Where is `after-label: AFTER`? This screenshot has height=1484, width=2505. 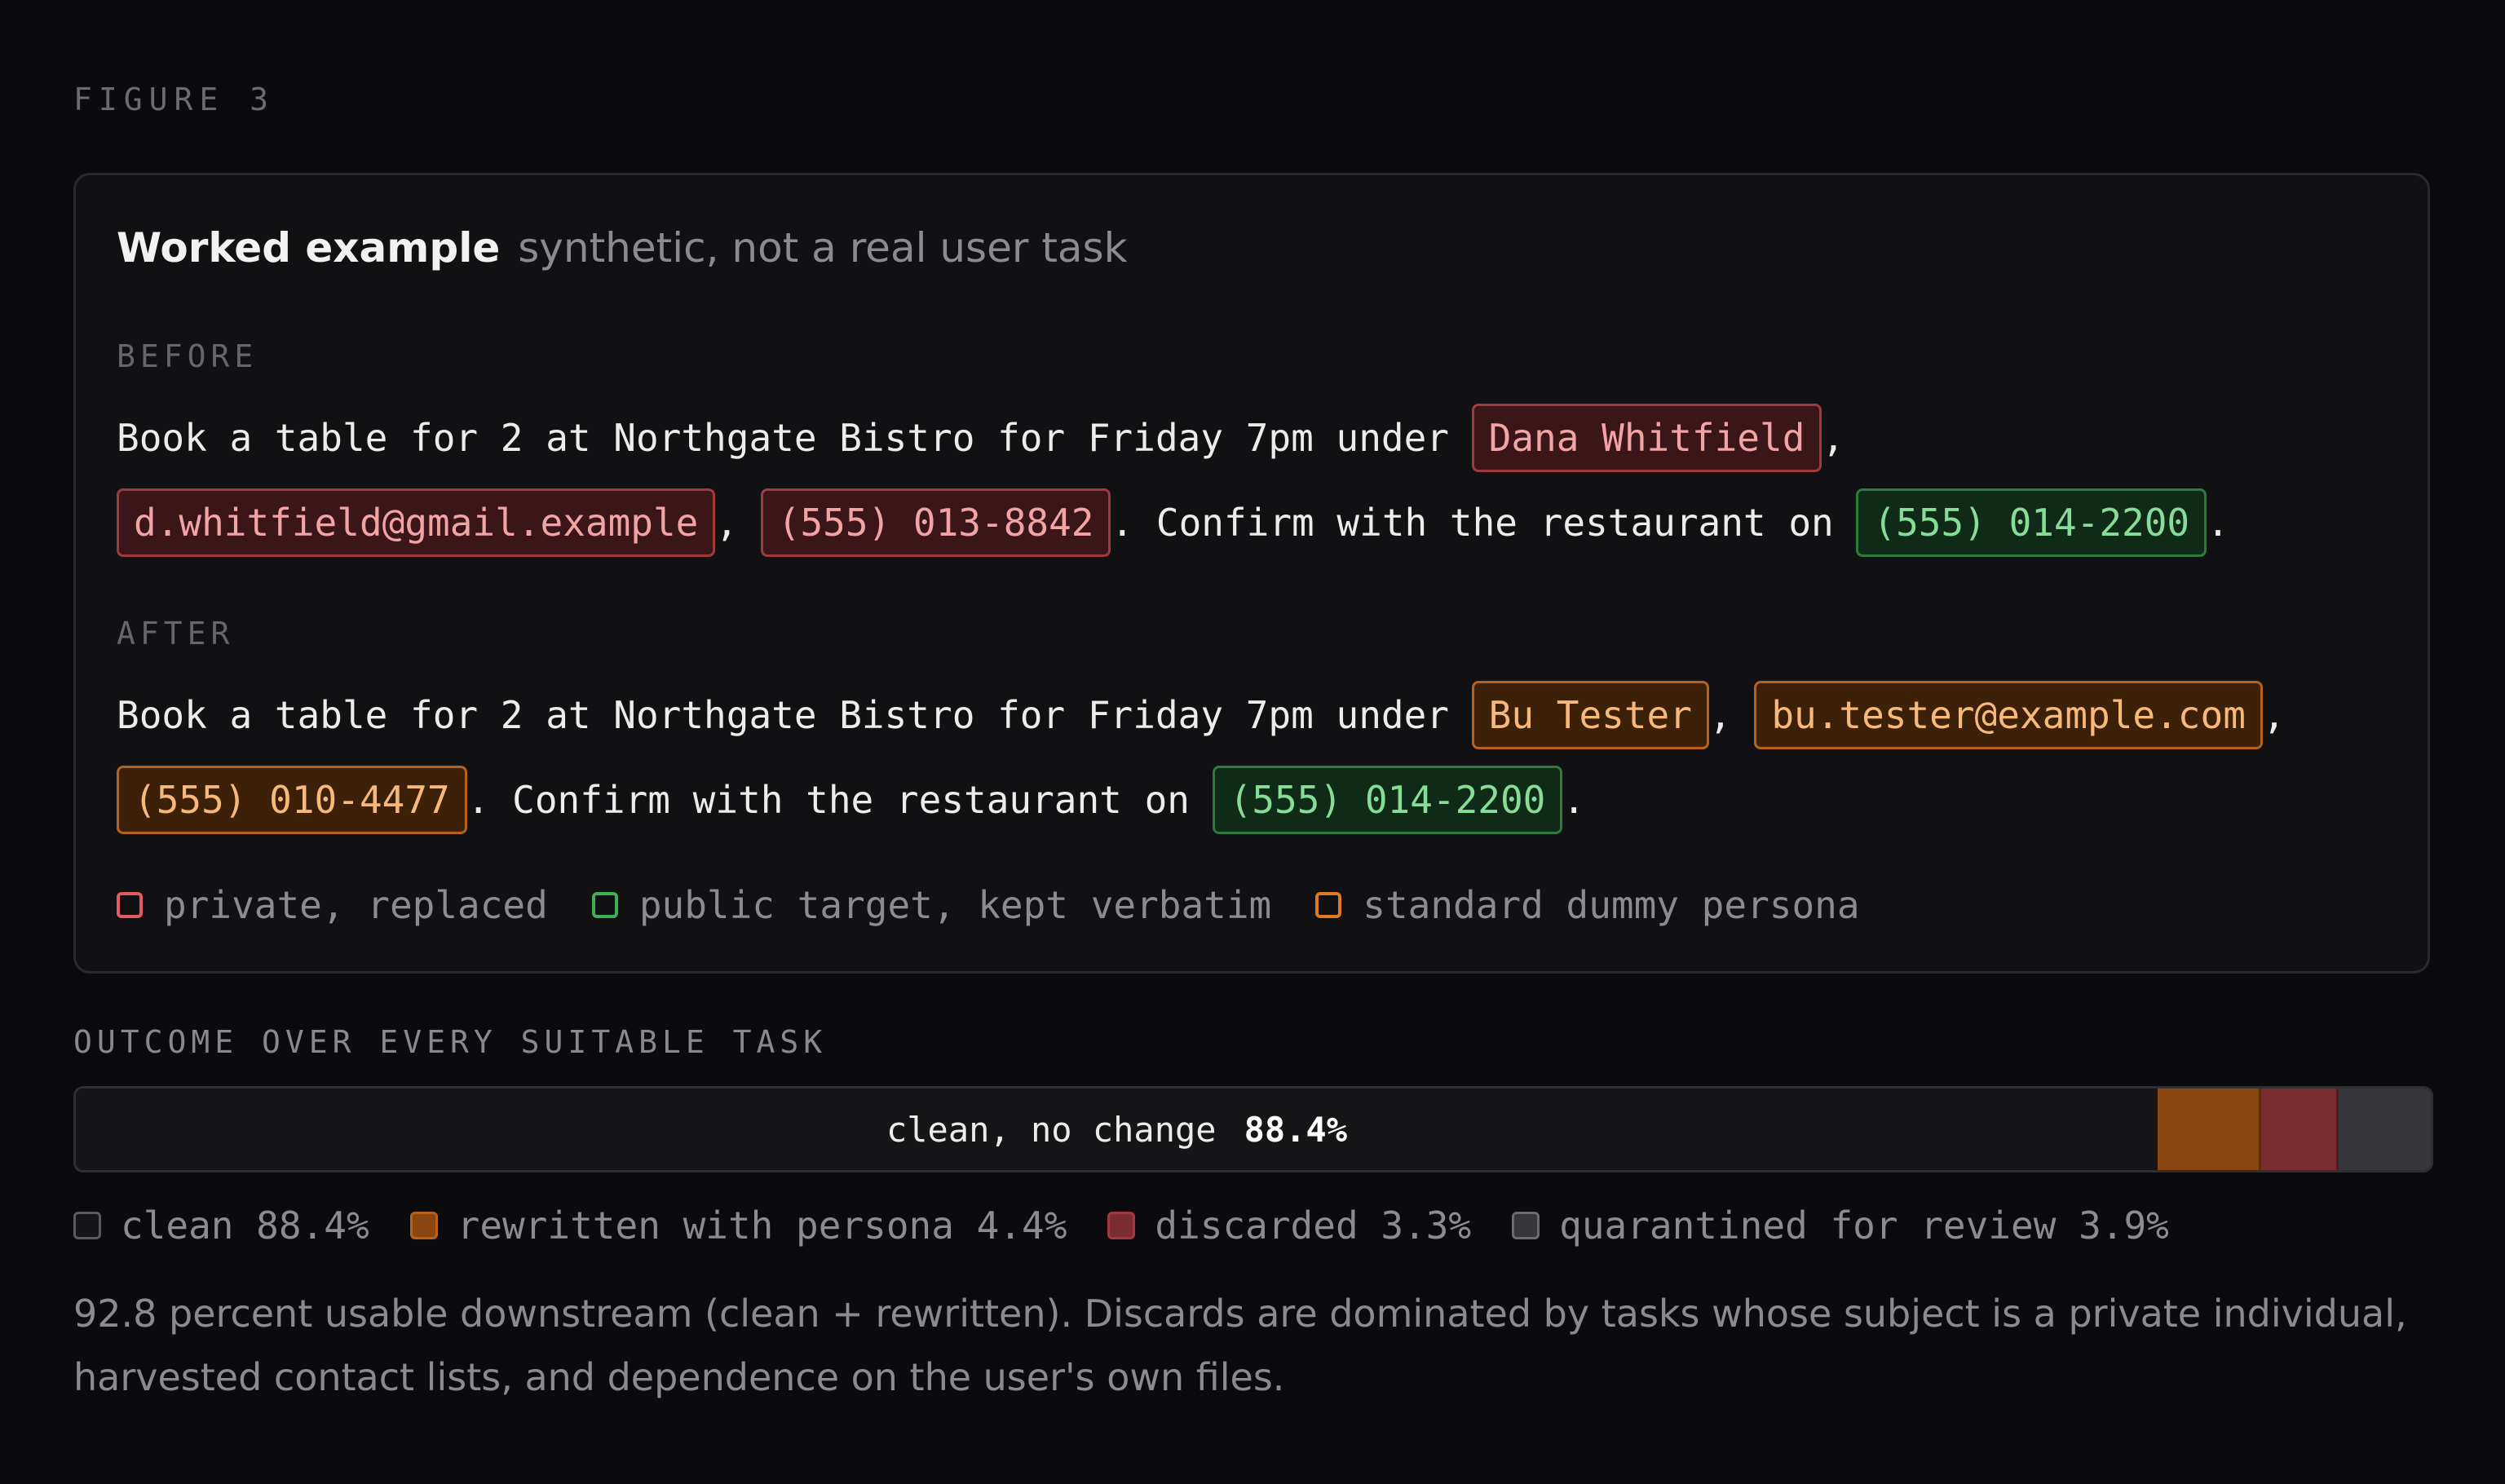 after-label: AFTER is located at coordinates (176, 633).